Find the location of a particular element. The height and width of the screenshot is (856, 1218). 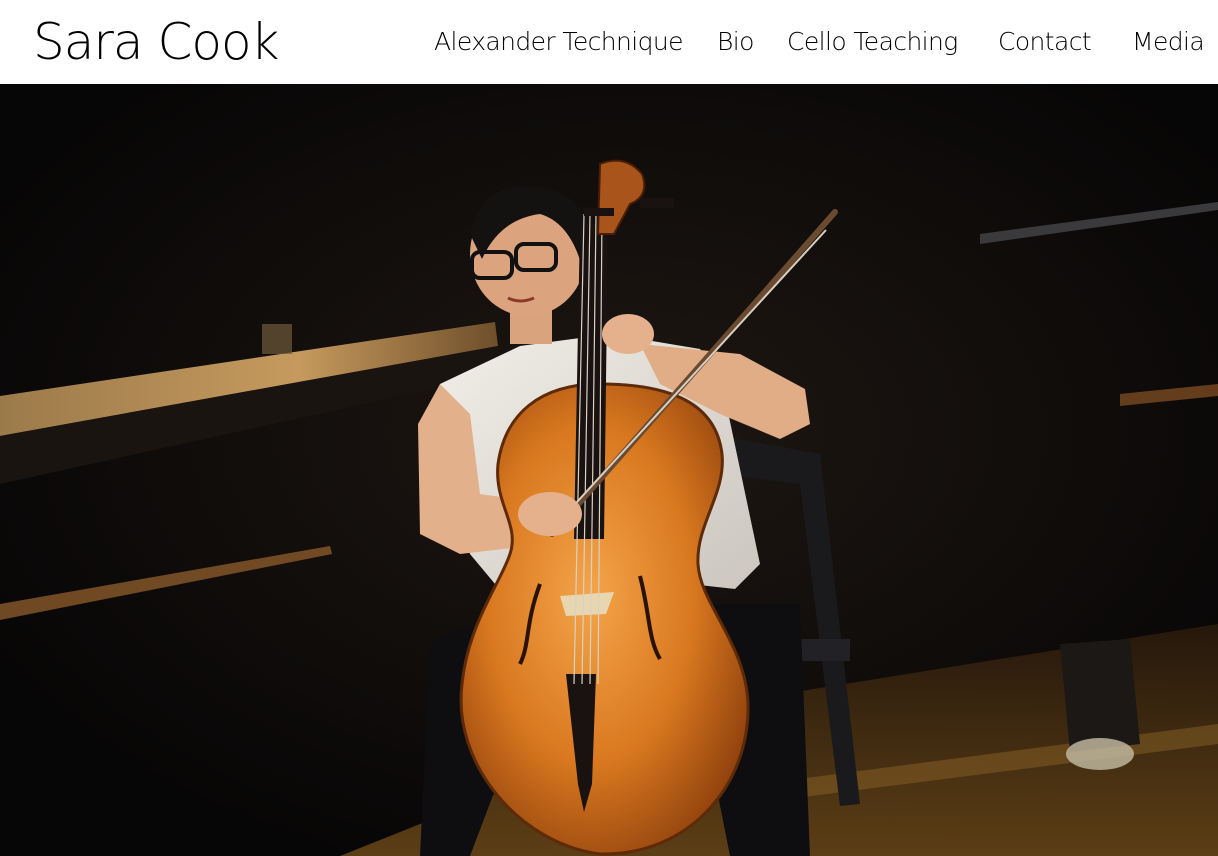

site-title: Sara Cook is located at coordinates (156, 42).